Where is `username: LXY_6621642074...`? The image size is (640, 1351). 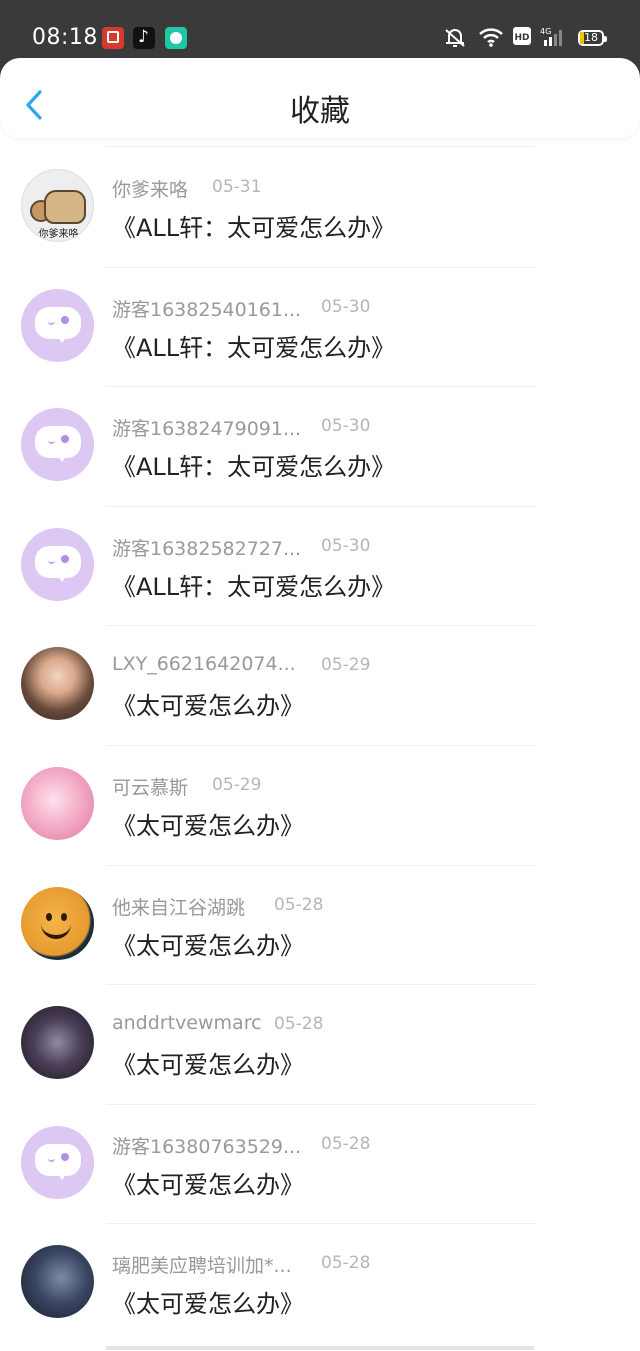
username: LXY_6621642074... is located at coordinates (204, 664).